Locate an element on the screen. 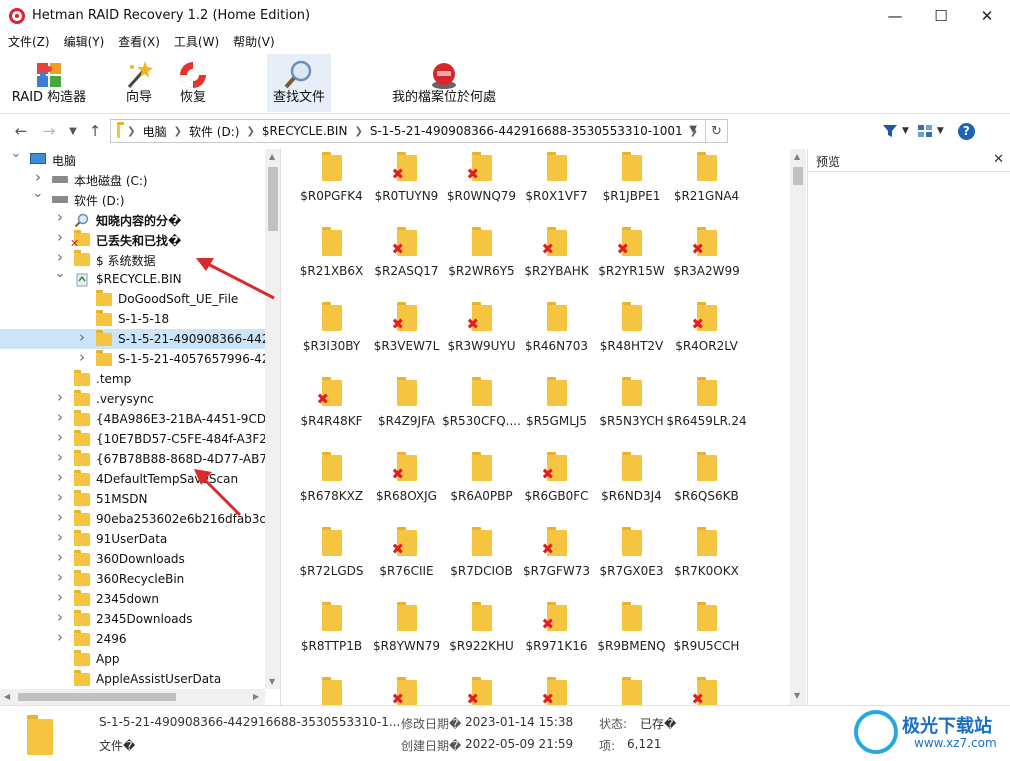 Image resolution: width=1010 pixels, height=761 pixels. scroll-right-icon: ▶ is located at coordinates (256, 696).